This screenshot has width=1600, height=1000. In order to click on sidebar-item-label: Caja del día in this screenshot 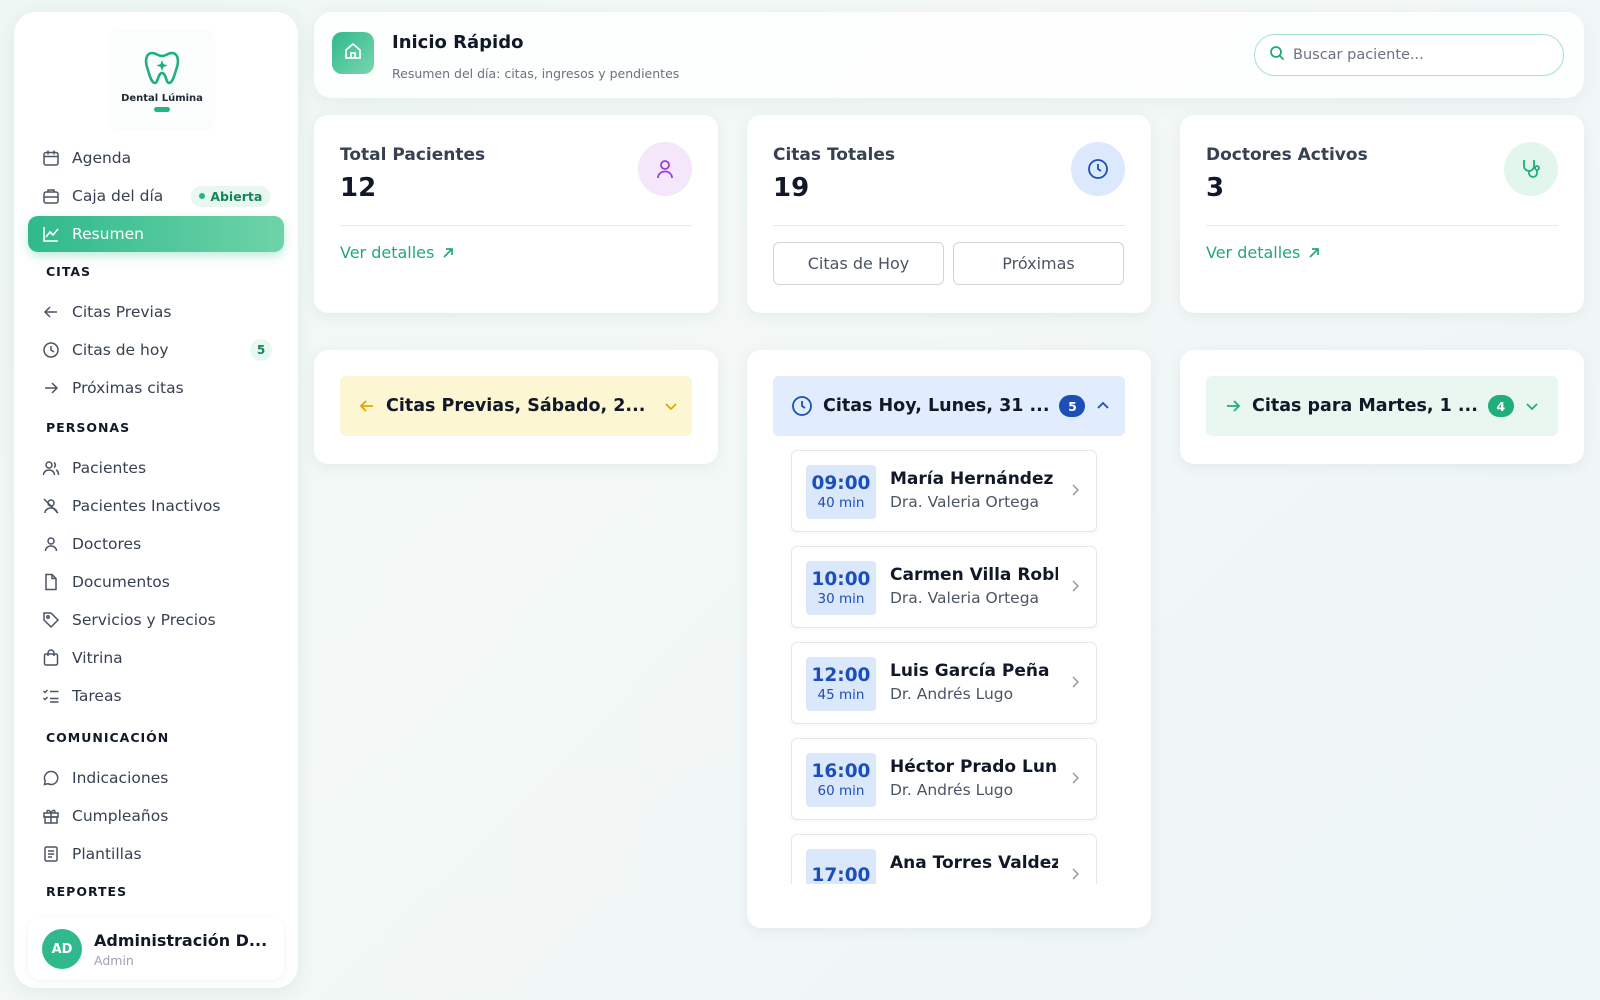, I will do `click(118, 196)`.